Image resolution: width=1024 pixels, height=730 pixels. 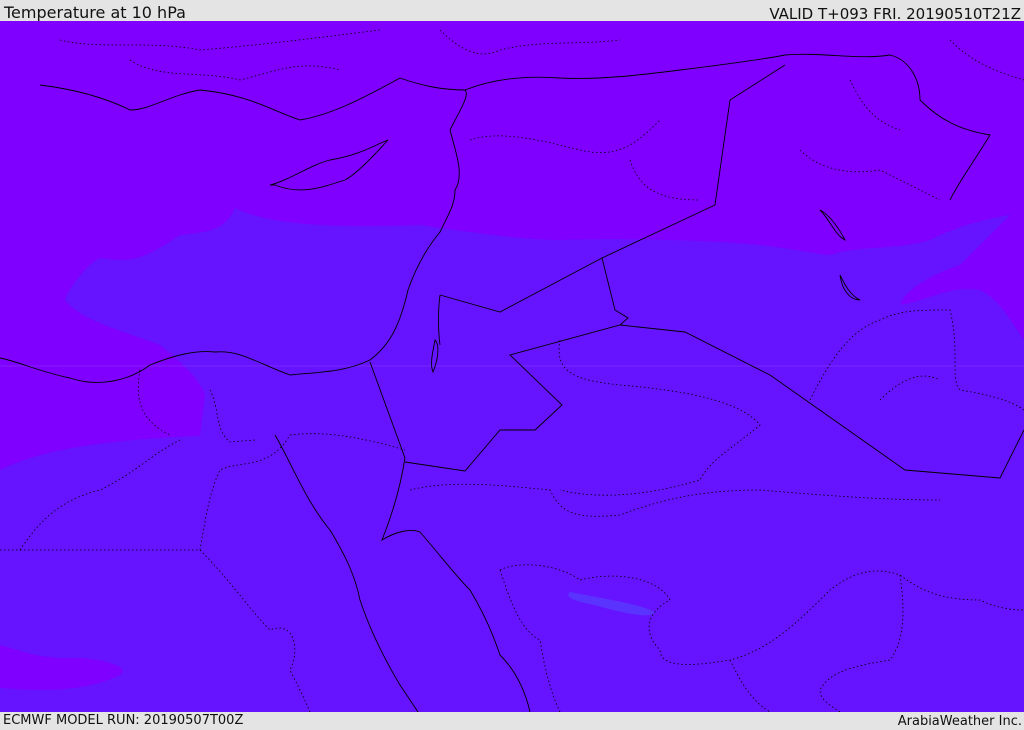 I want to click on credit: ArabiaWeather Inc., so click(x=959, y=721).